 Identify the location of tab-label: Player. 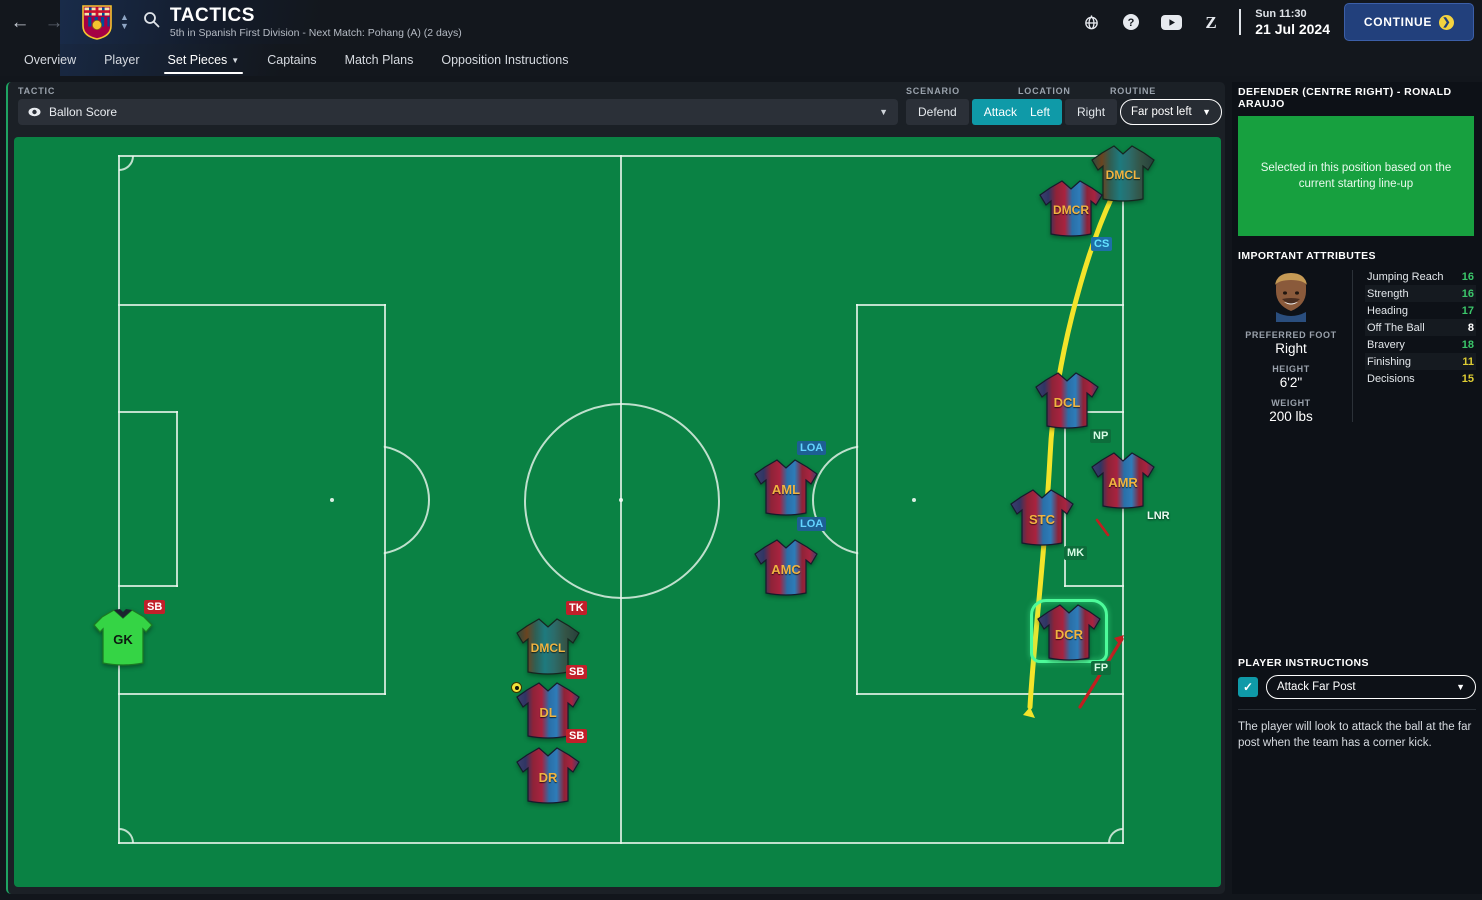
(122, 60).